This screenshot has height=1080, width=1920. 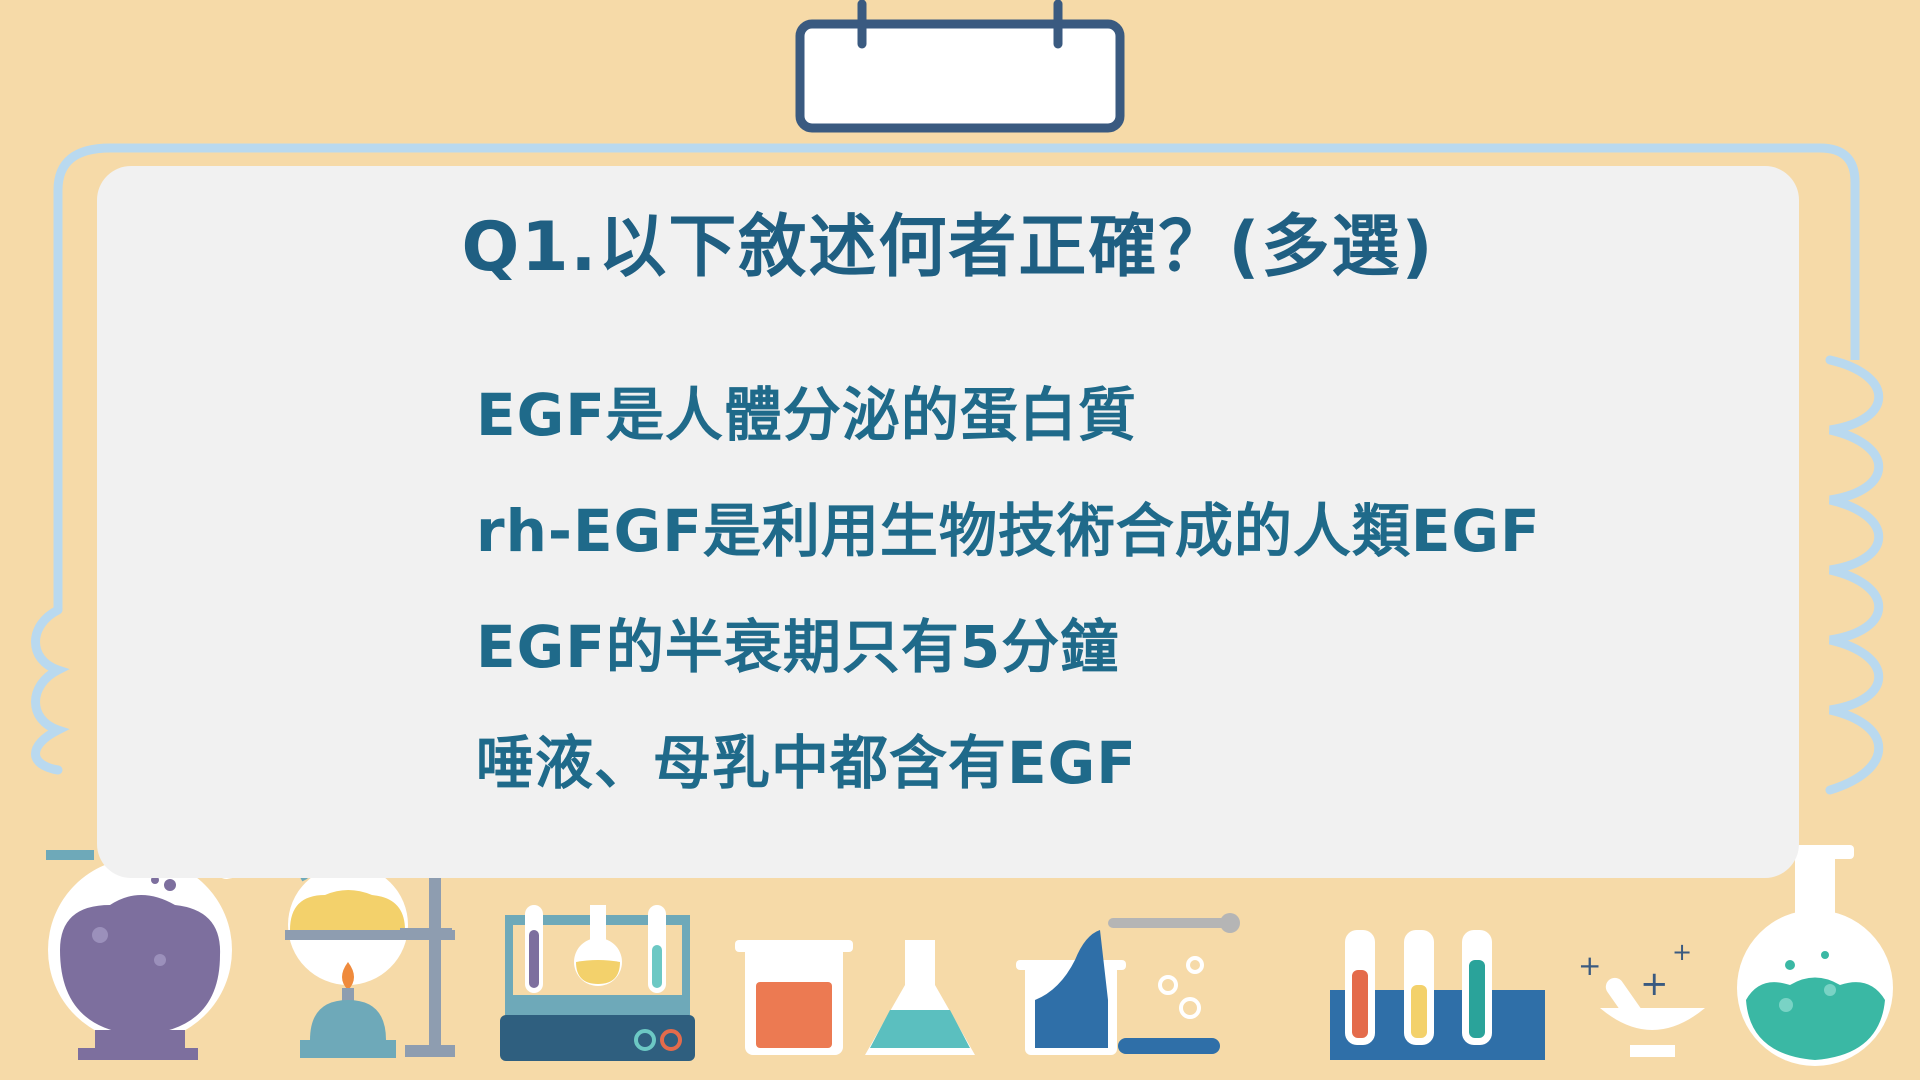 What do you see at coordinates (806, 415) in the screenshot?
I see `option-1: EGF是人體分泌的蛋白質` at bounding box center [806, 415].